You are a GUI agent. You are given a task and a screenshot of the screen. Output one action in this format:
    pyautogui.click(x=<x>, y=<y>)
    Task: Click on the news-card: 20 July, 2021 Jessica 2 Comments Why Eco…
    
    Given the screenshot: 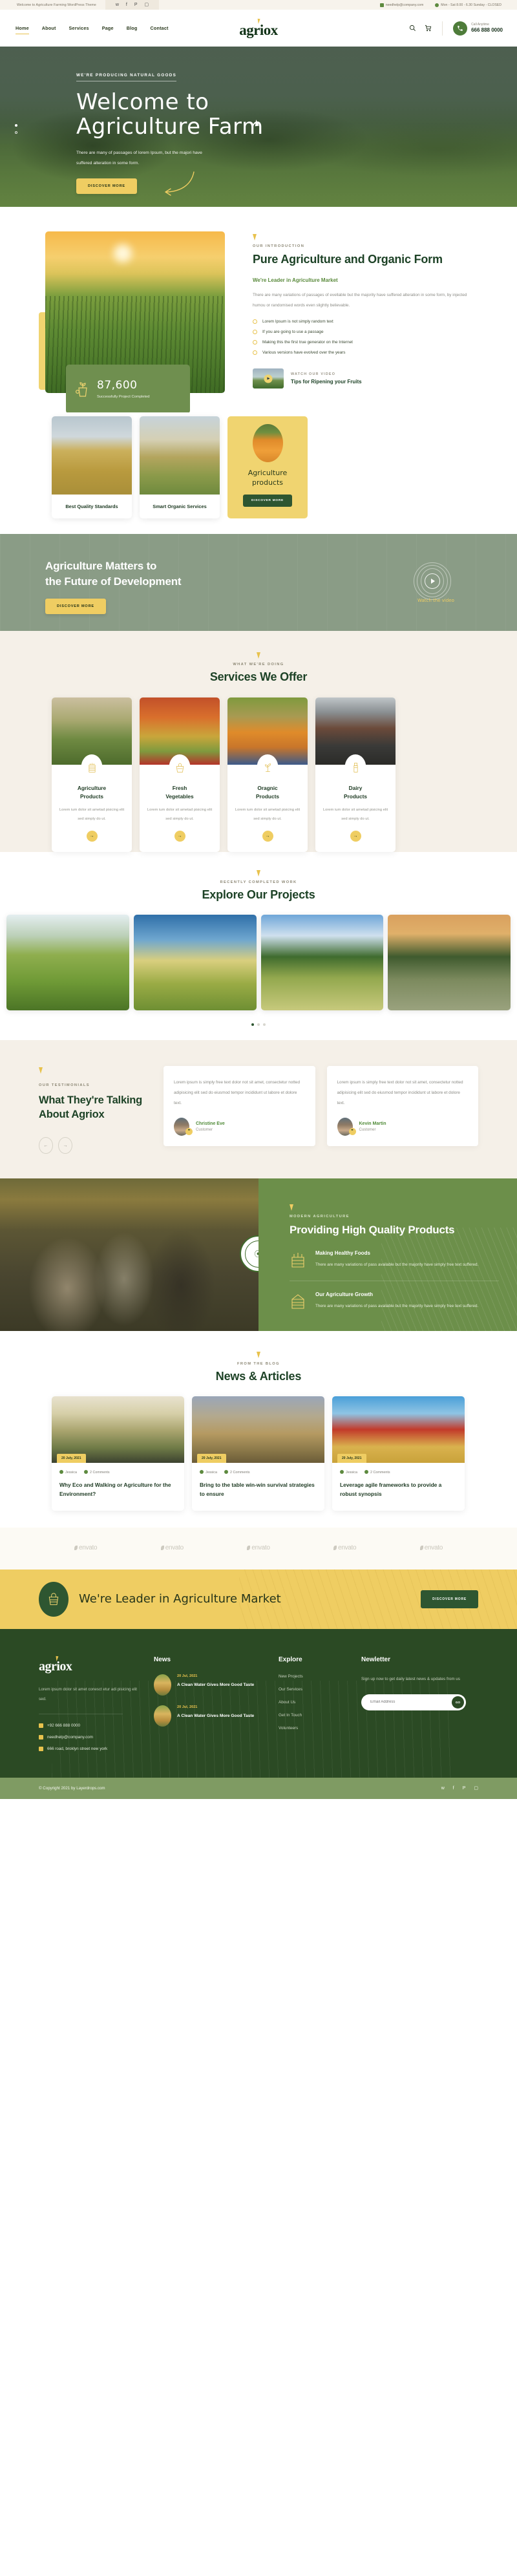 What is the action you would take?
    pyautogui.click(x=118, y=1453)
    